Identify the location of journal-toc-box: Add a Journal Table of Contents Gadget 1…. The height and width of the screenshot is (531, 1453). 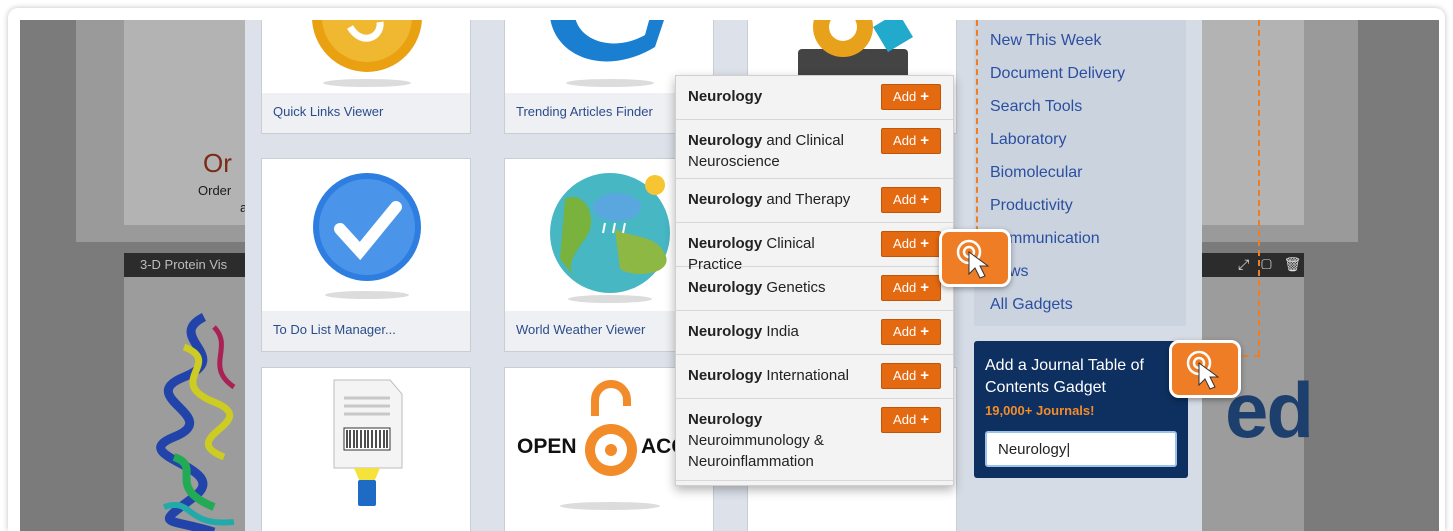
(1081, 409).